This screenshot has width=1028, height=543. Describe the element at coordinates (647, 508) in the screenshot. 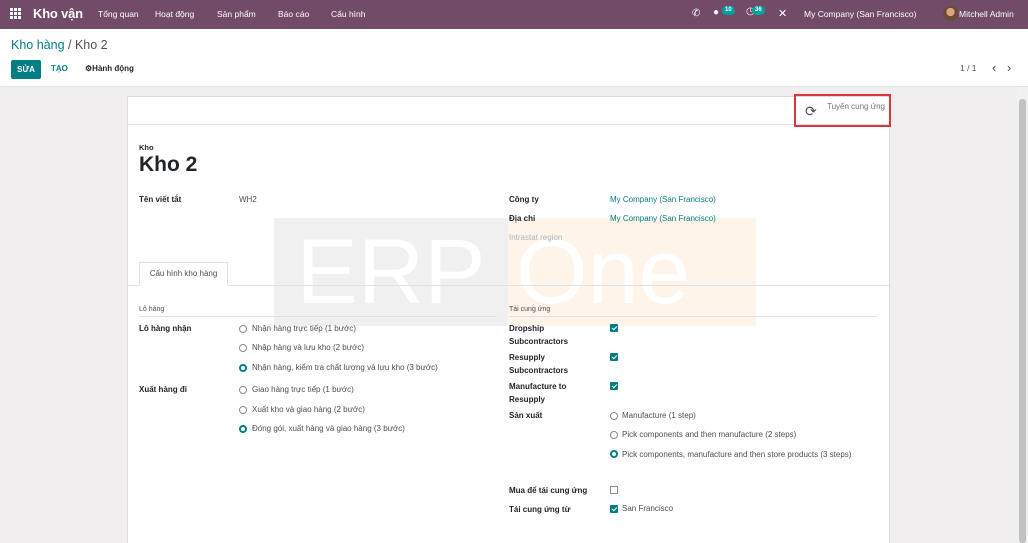

I see `resupply-from-value: San Francisco` at that location.